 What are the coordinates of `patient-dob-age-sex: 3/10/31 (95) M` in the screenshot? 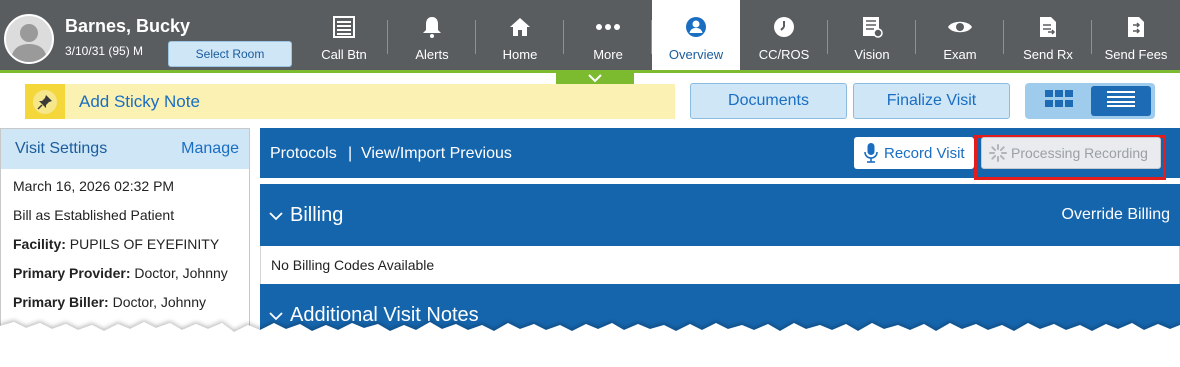 It's located at (104, 51).